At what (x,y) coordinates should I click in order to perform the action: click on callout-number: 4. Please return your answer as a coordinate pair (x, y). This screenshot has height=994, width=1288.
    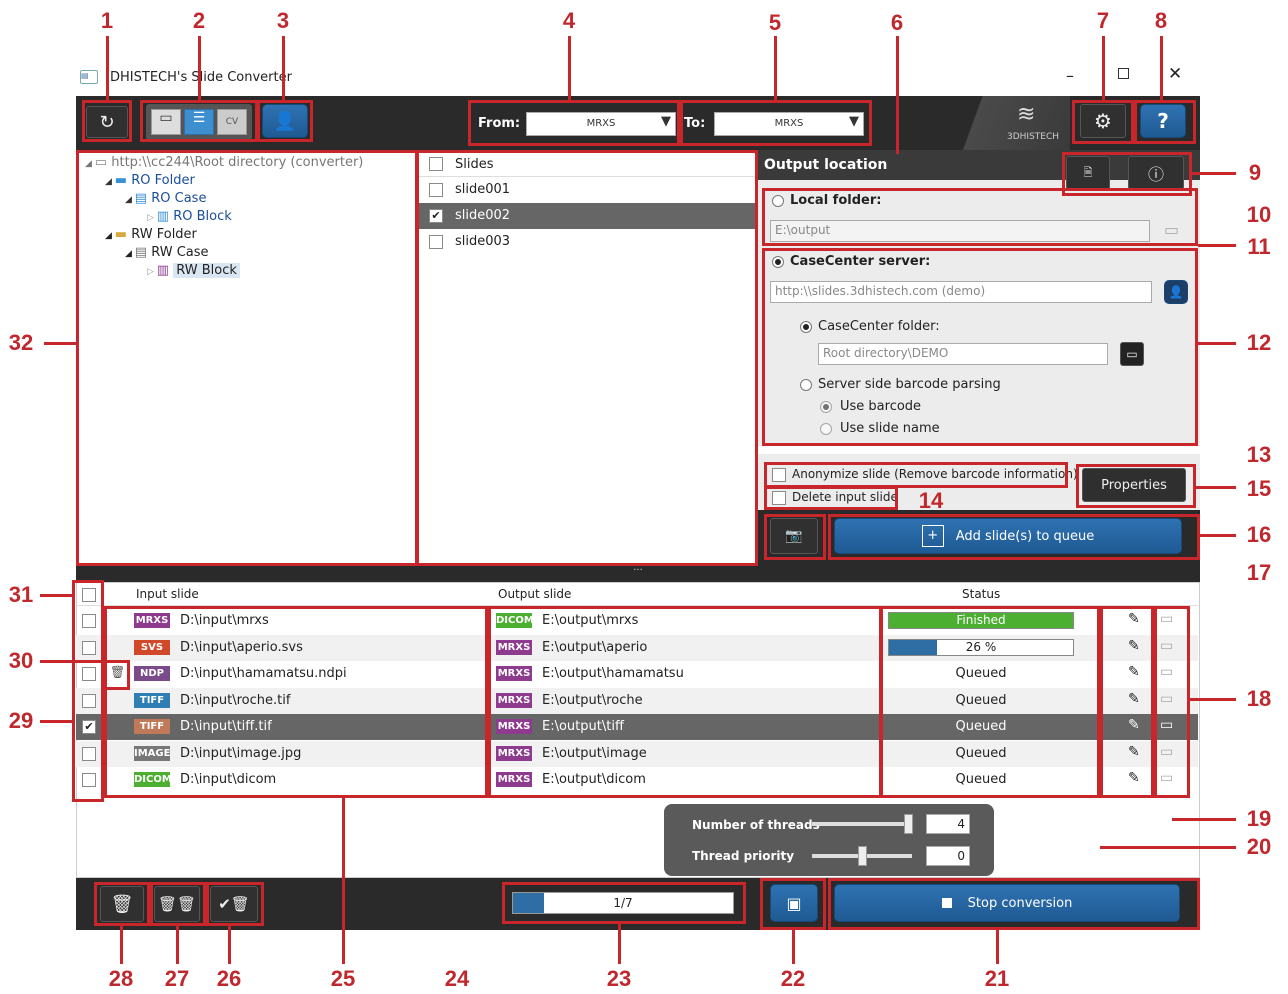
    Looking at the image, I should click on (569, 20).